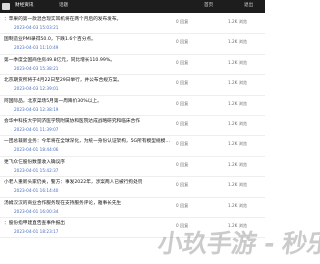 The height and width of the screenshot is (264, 320). I want to click on article-title: 国制造业PMI录得50.0，下跌1.6个百分点。, so click(88, 39).